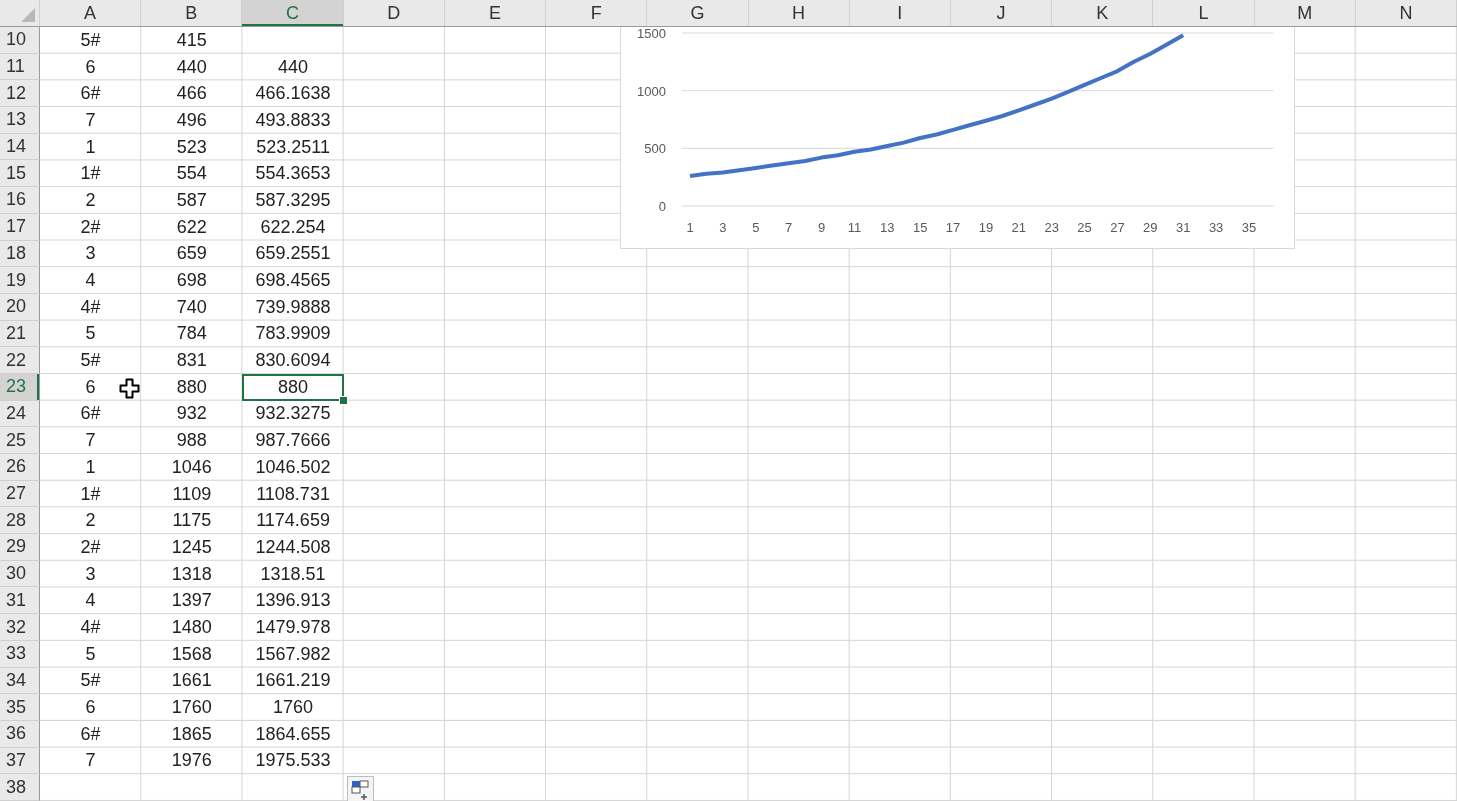  Describe the element at coordinates (651, 34) in the screenshot. I see `y-axis-label: 1500` at that location.